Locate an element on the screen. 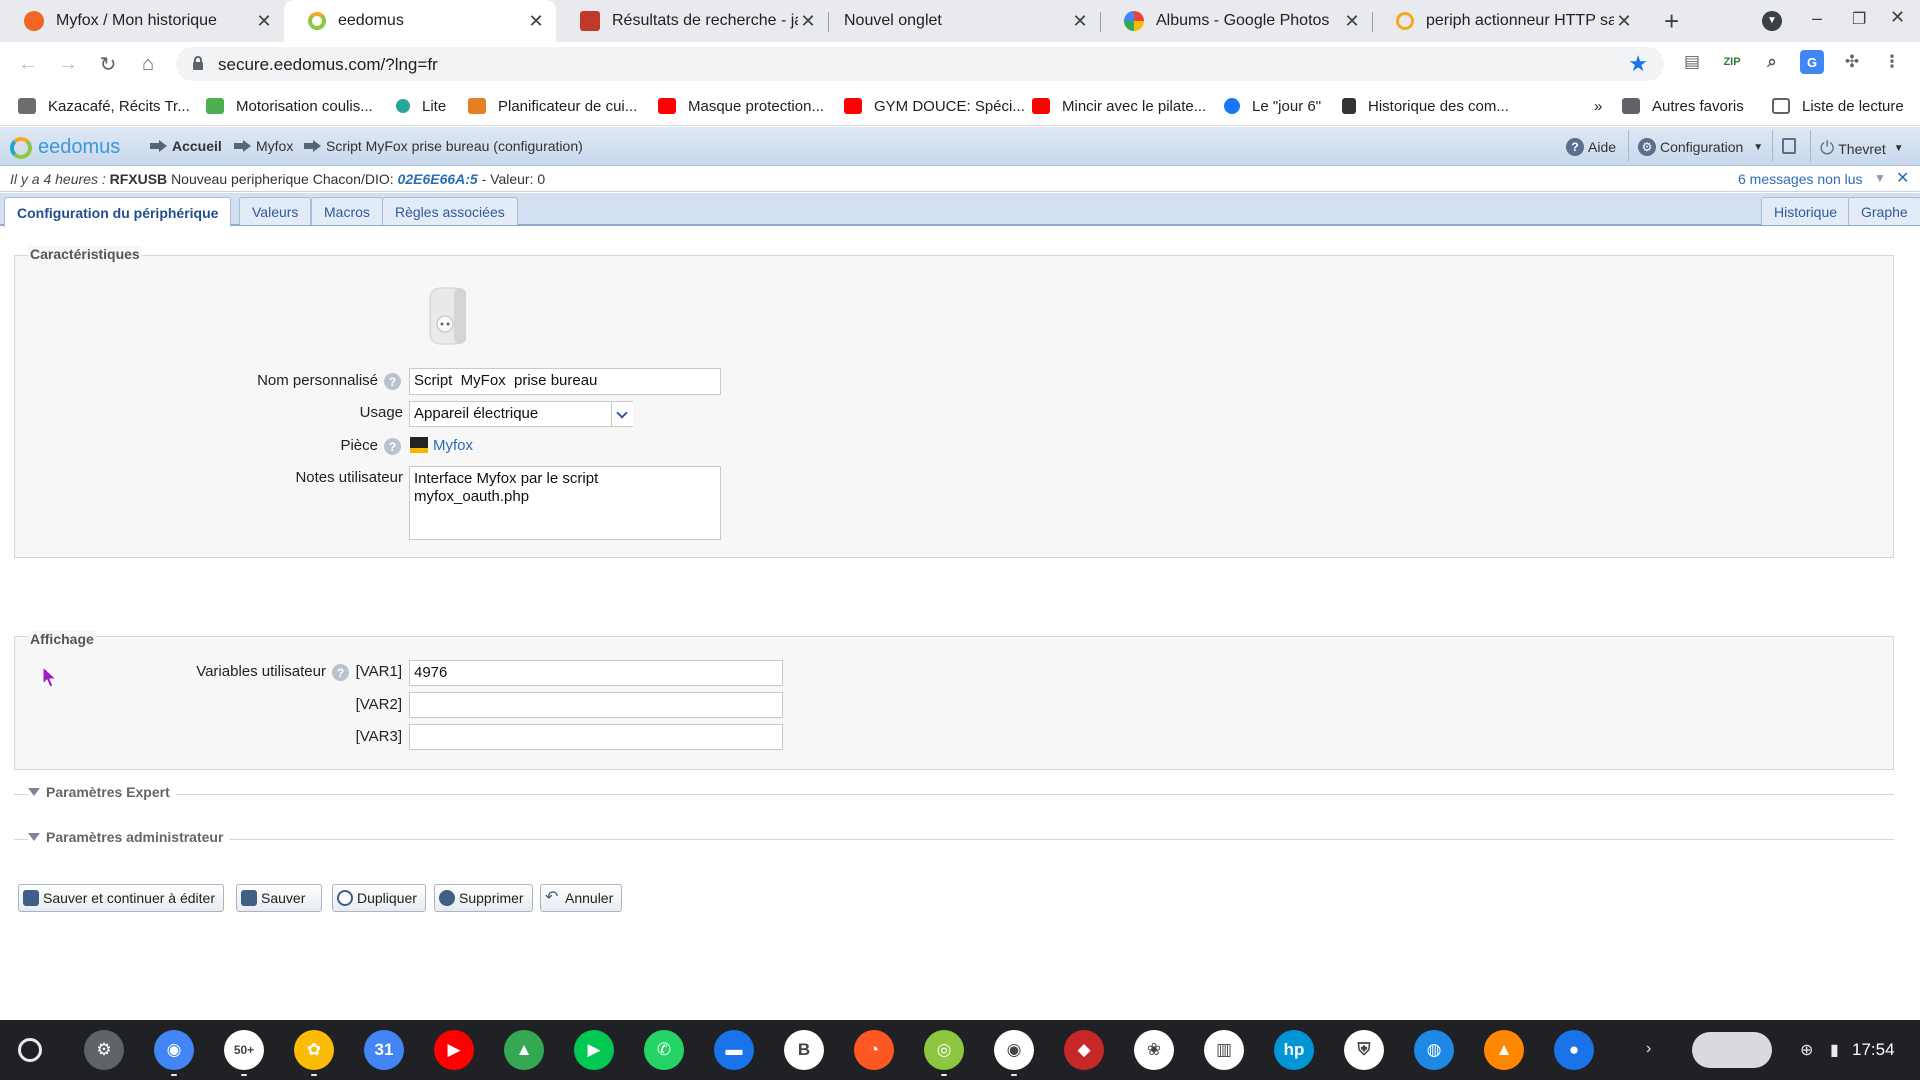  other-bookmarks: Autres favoris is located at coordinates (1683, 106).